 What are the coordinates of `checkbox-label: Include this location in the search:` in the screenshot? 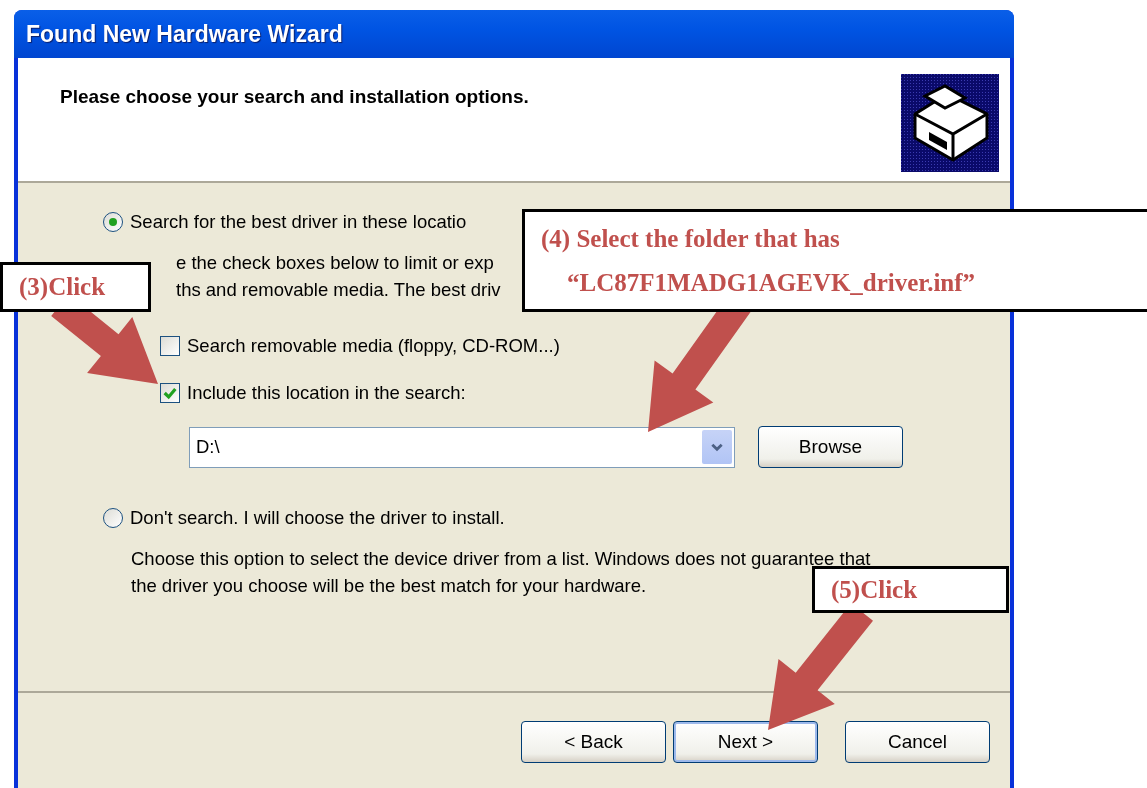 It's located at (326, 393).